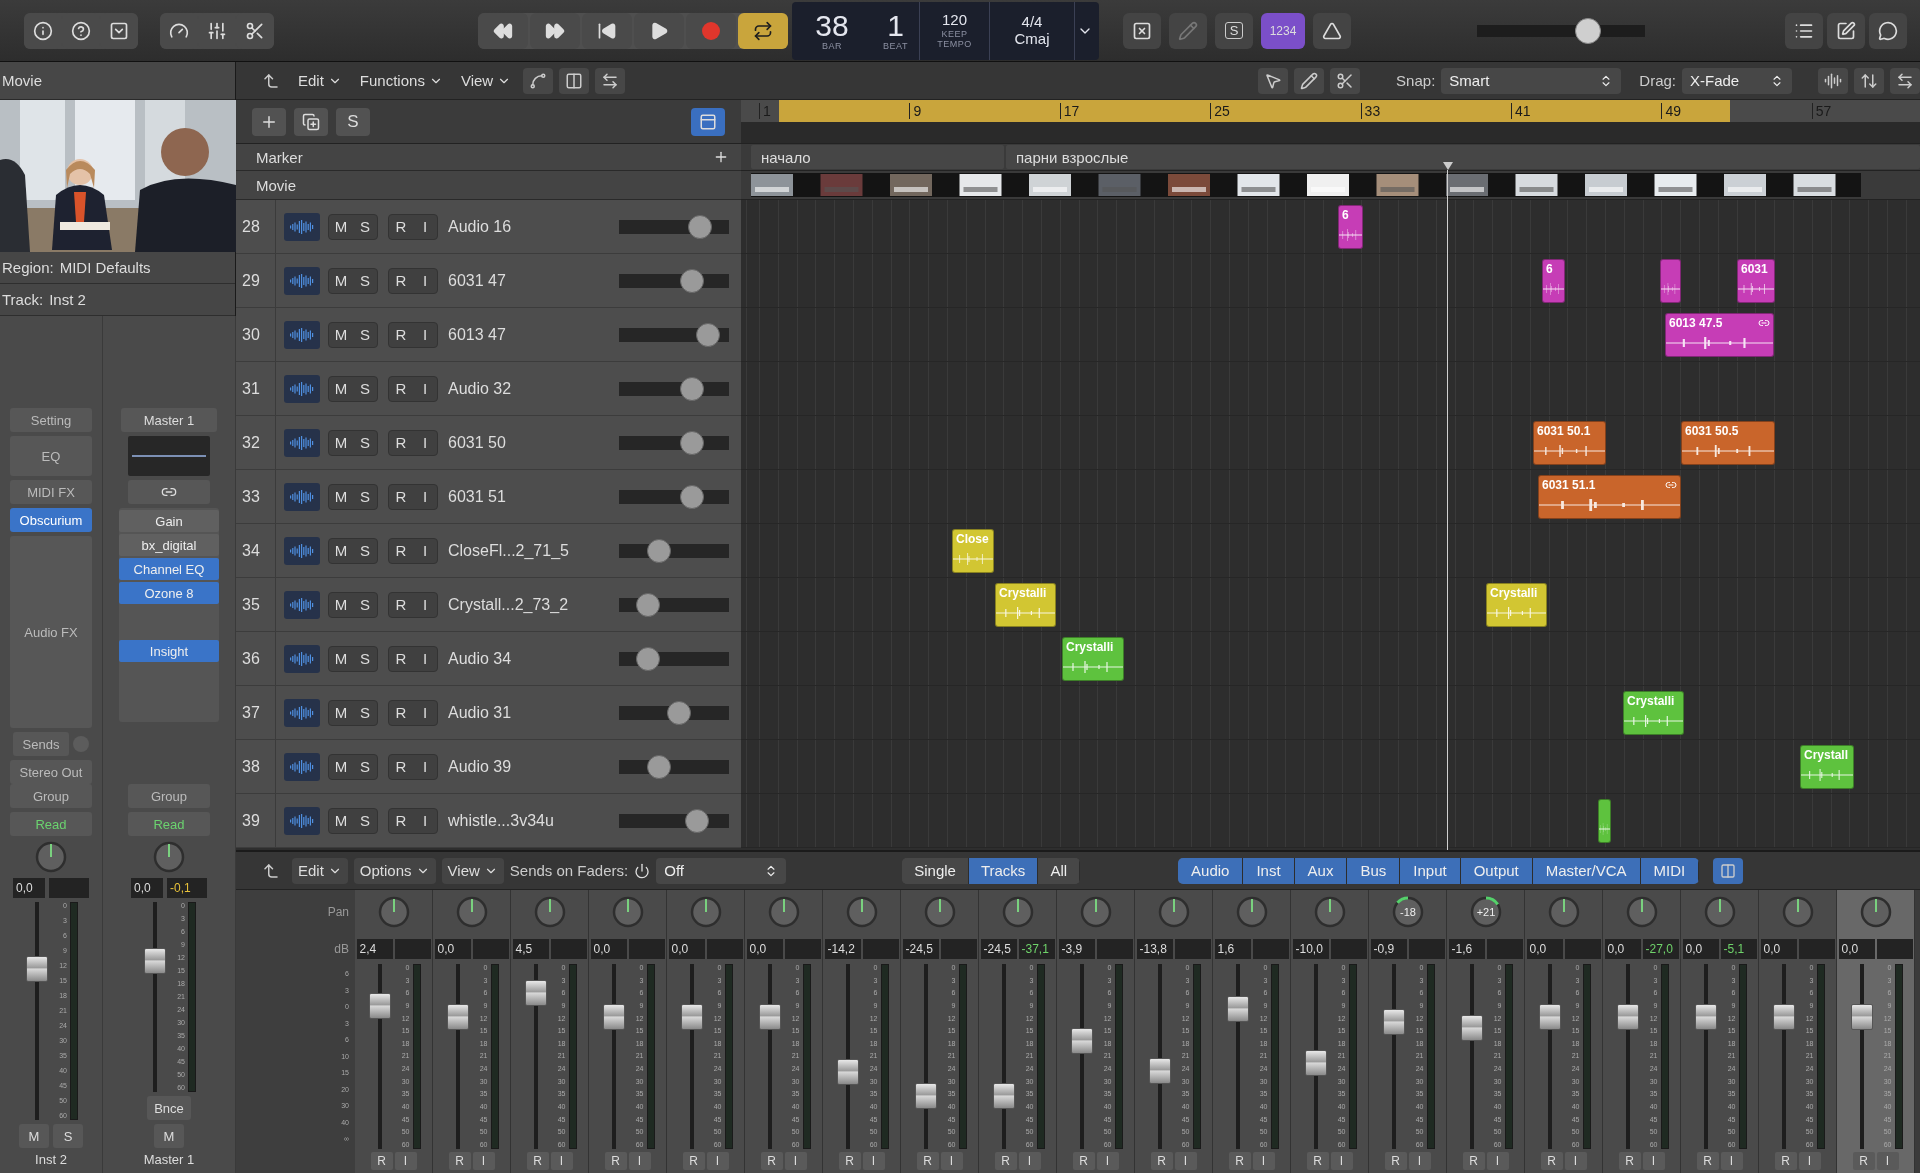 This screenshot has height=1173, width=1920. What do you see at coordinates (320, 80) in the screenshot?
I see `menu-button: Edit` at bounding box center [320, 80].